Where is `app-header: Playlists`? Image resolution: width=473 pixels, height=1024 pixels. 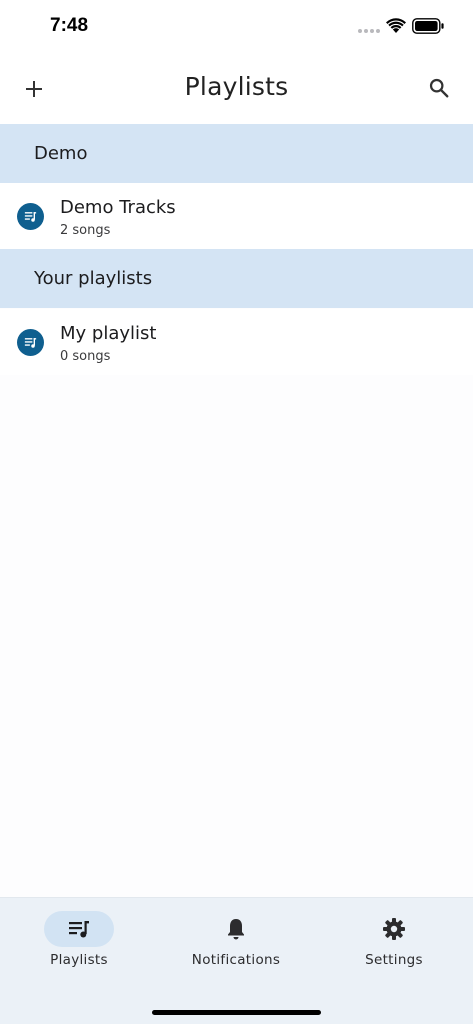
app-header: Playlists is located at coordinates (236, 89).